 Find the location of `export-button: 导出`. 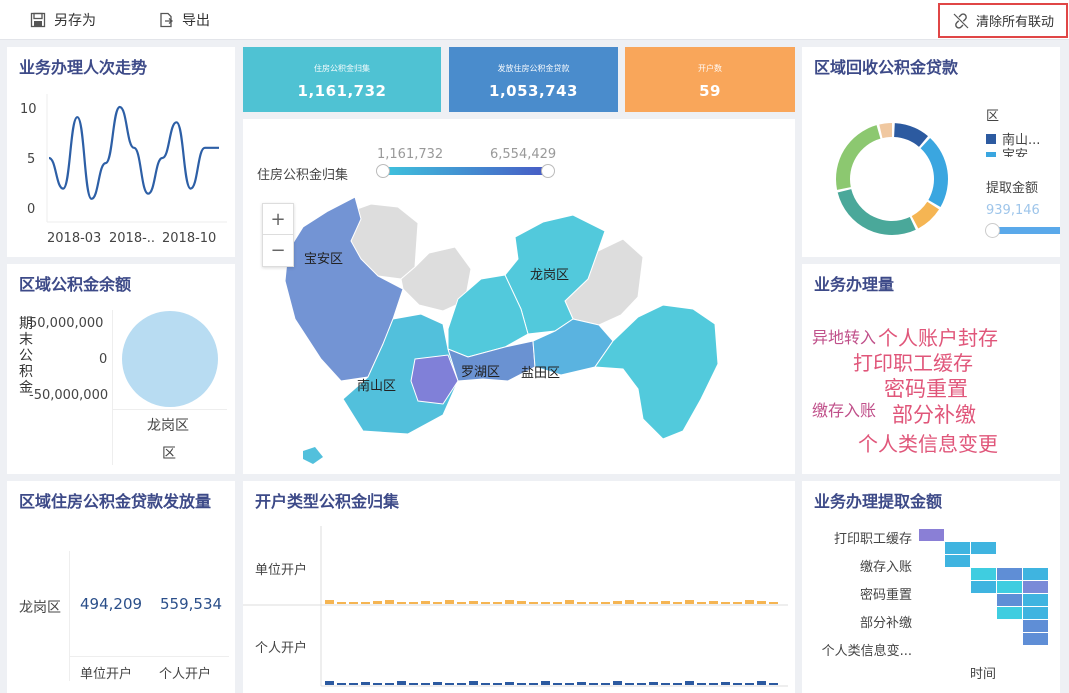

export-button: 导出 is located at coordinates (184, 20).